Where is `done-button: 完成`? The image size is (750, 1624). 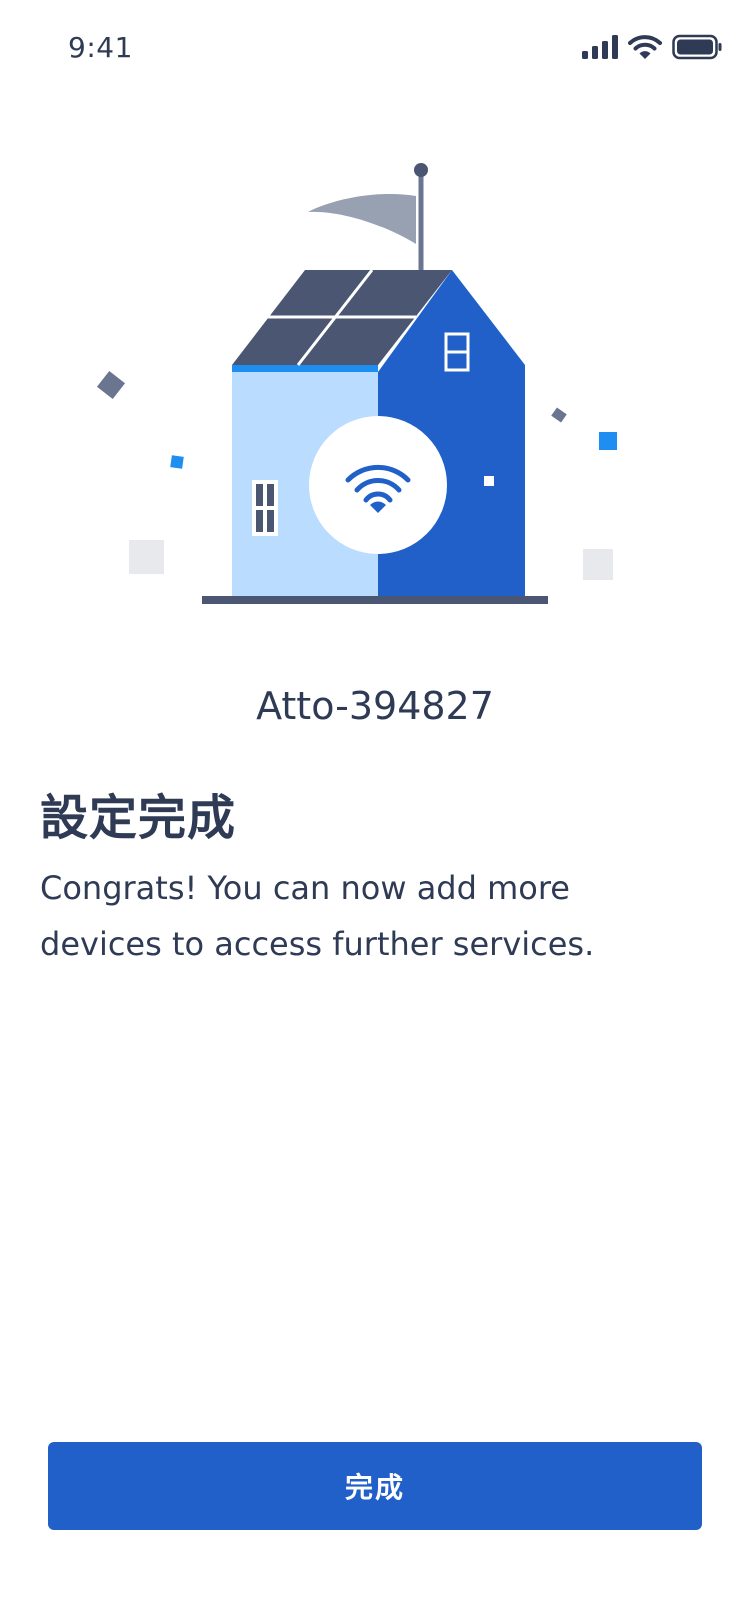
done-button: 完成 is located at coordinates (375, 1486).